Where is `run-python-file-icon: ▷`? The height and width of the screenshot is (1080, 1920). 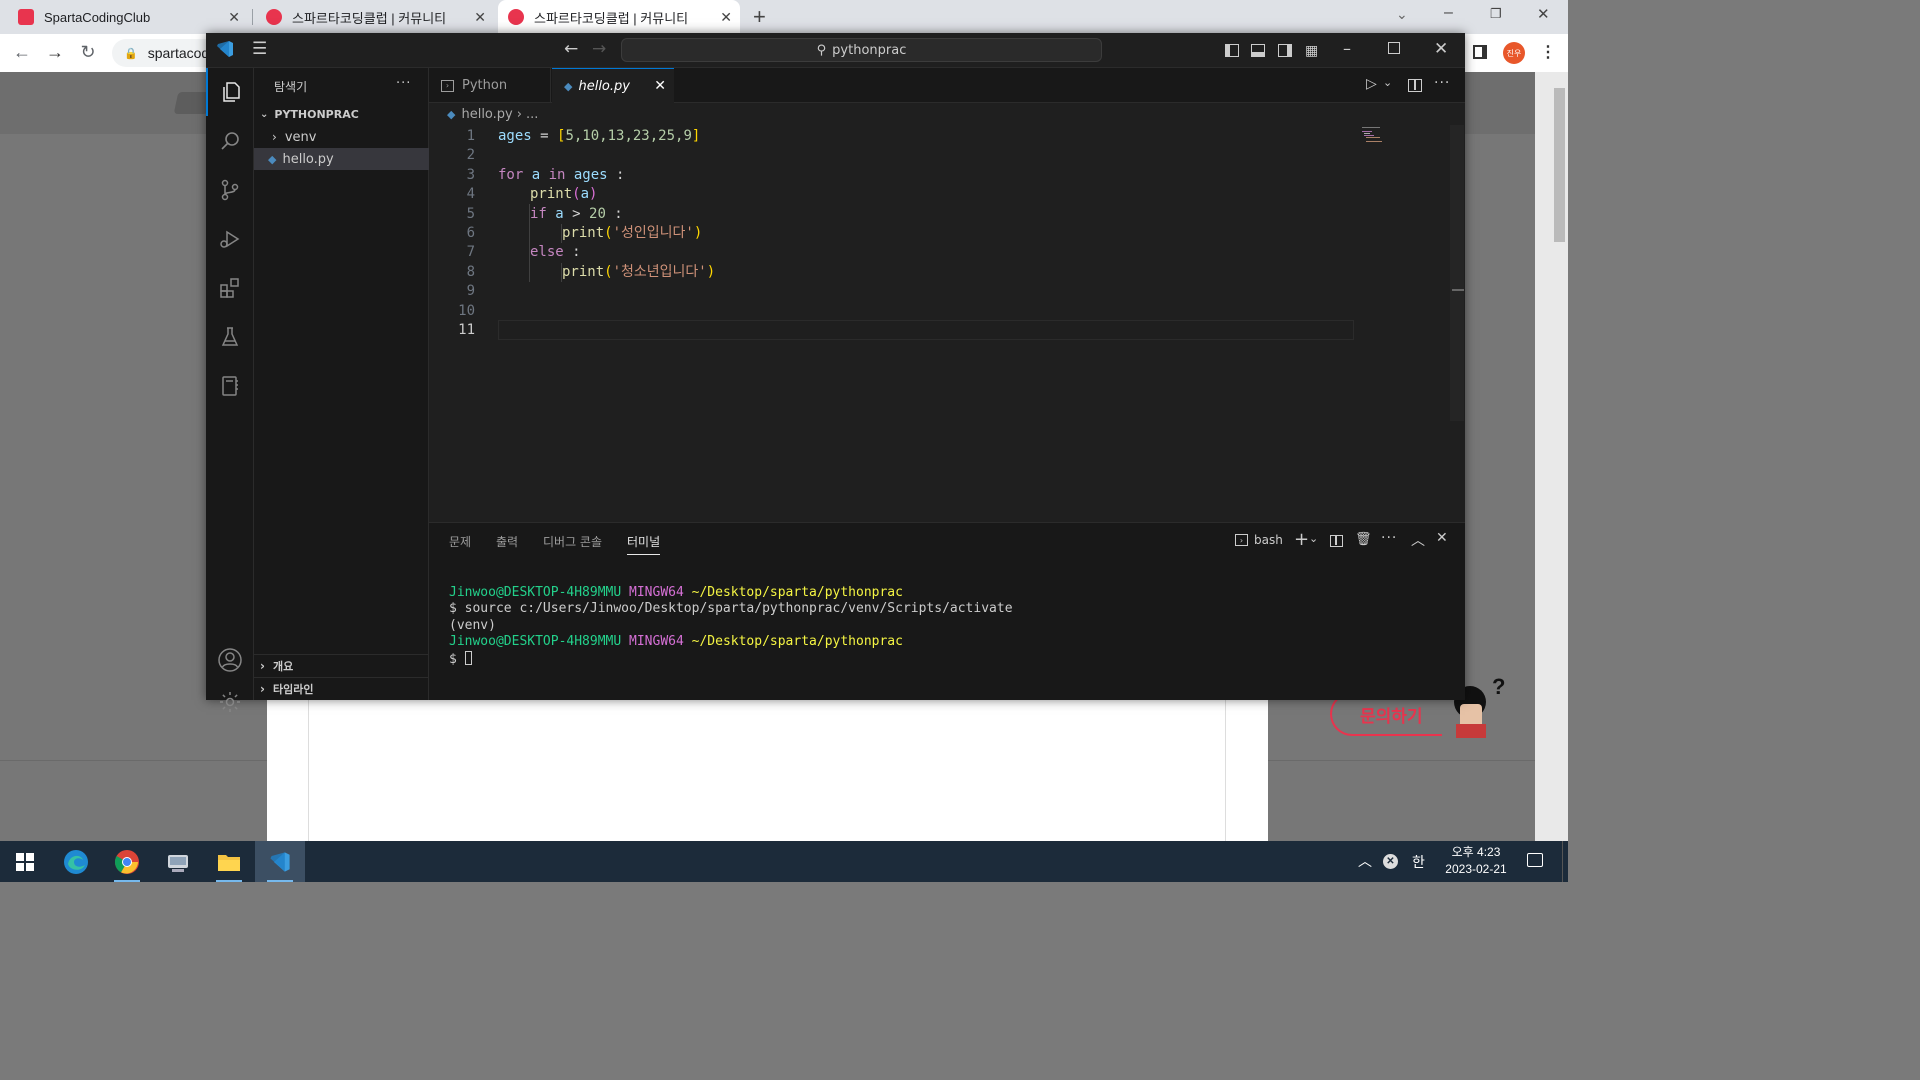
run-python-file-icon: ▷ is located at coordinates (1371, 84).